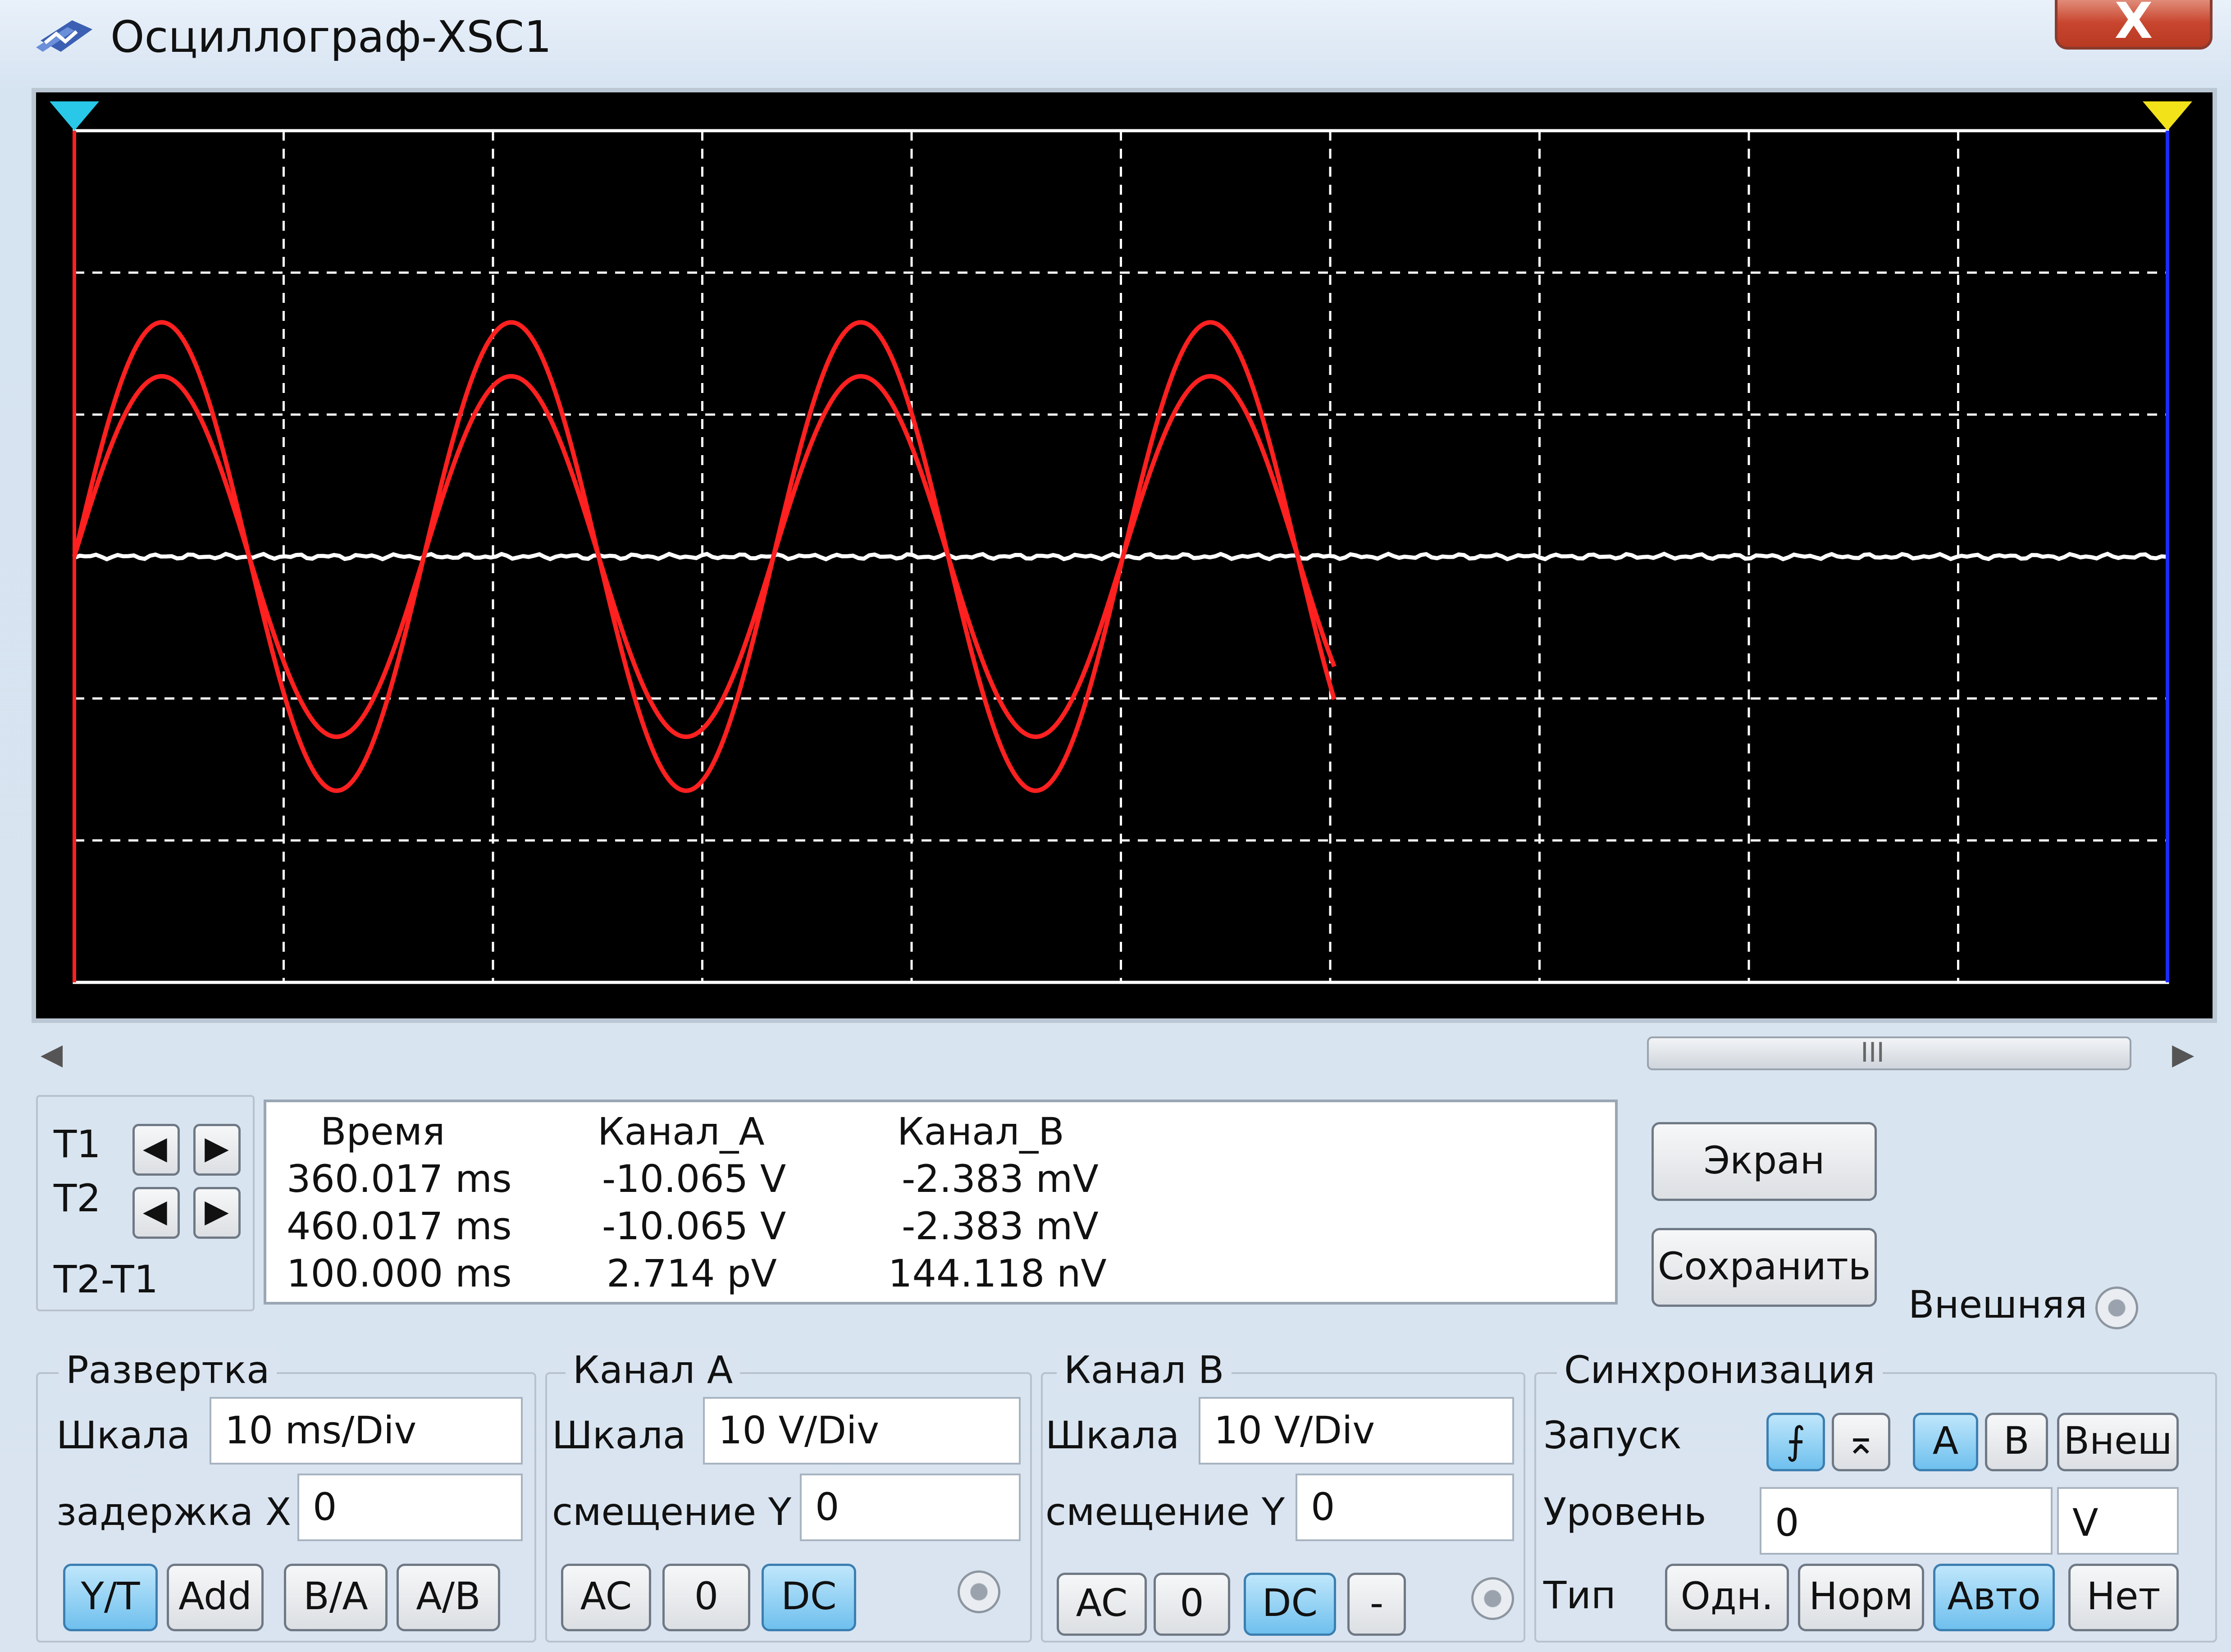 This screenshot has height=1652, width=2231. Describe the element at coordinates (2016, 1442) in the screenshot. I see `trigger-source-b-button: B` at that location.